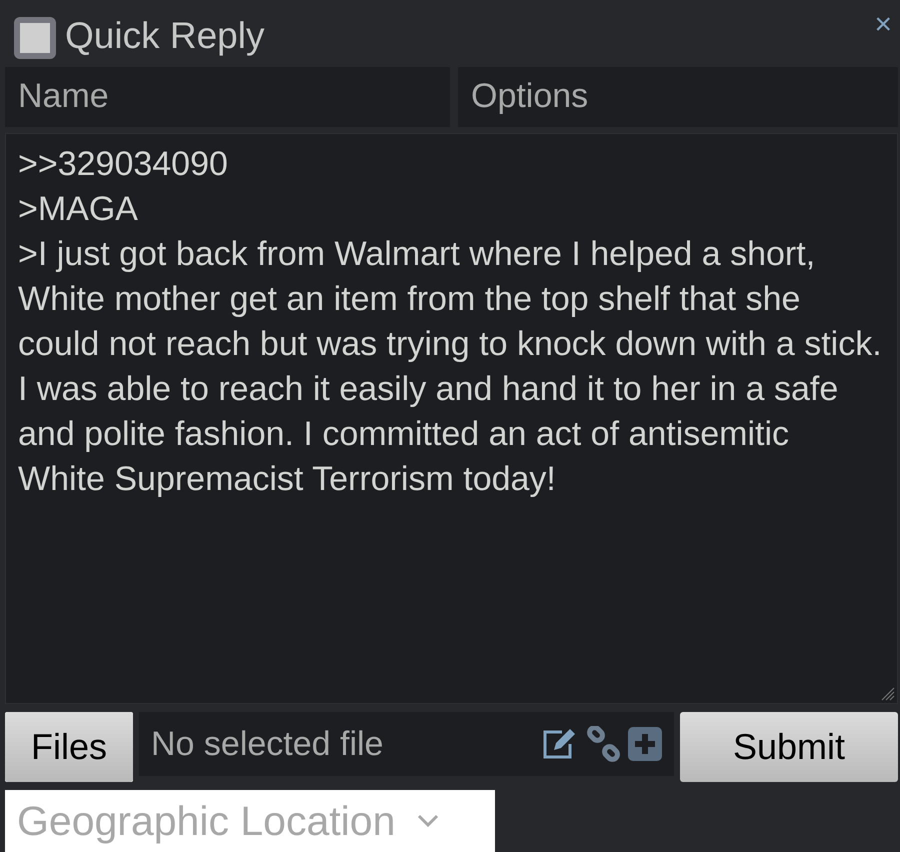  I want to click on close-icon: ×, so click(883, 25).